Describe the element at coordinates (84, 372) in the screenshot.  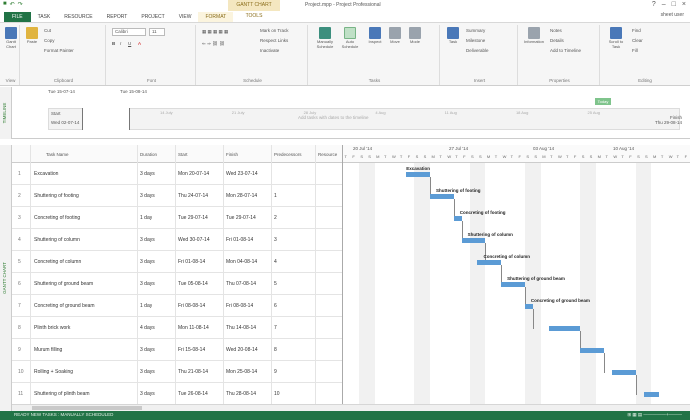
I see `task-name-cell: Rolling + Soaking` at that location.